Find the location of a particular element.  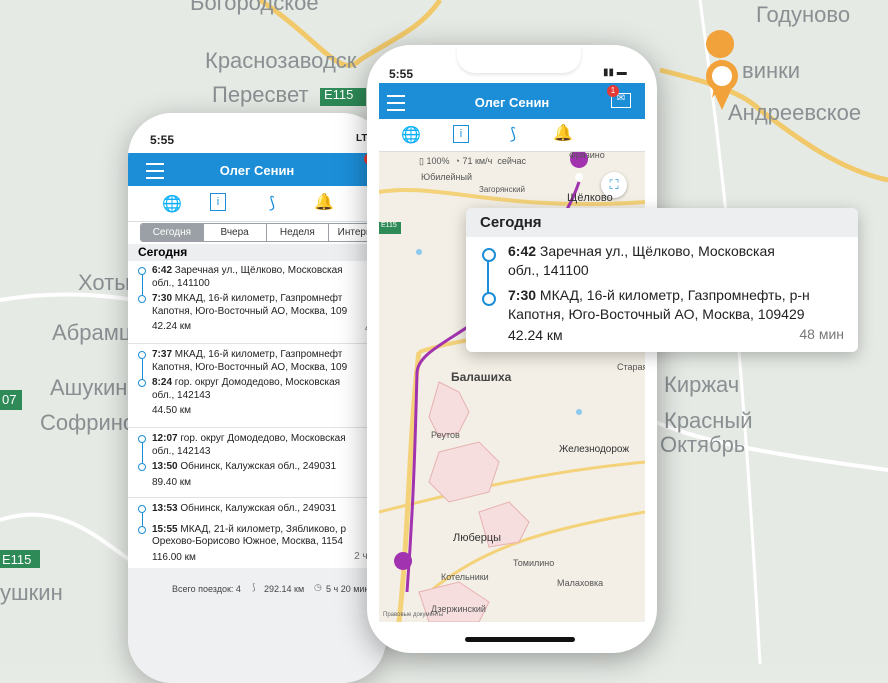

end-address: Обнинск, Калужская обл., 249031 is located at coordinates (258, 466).